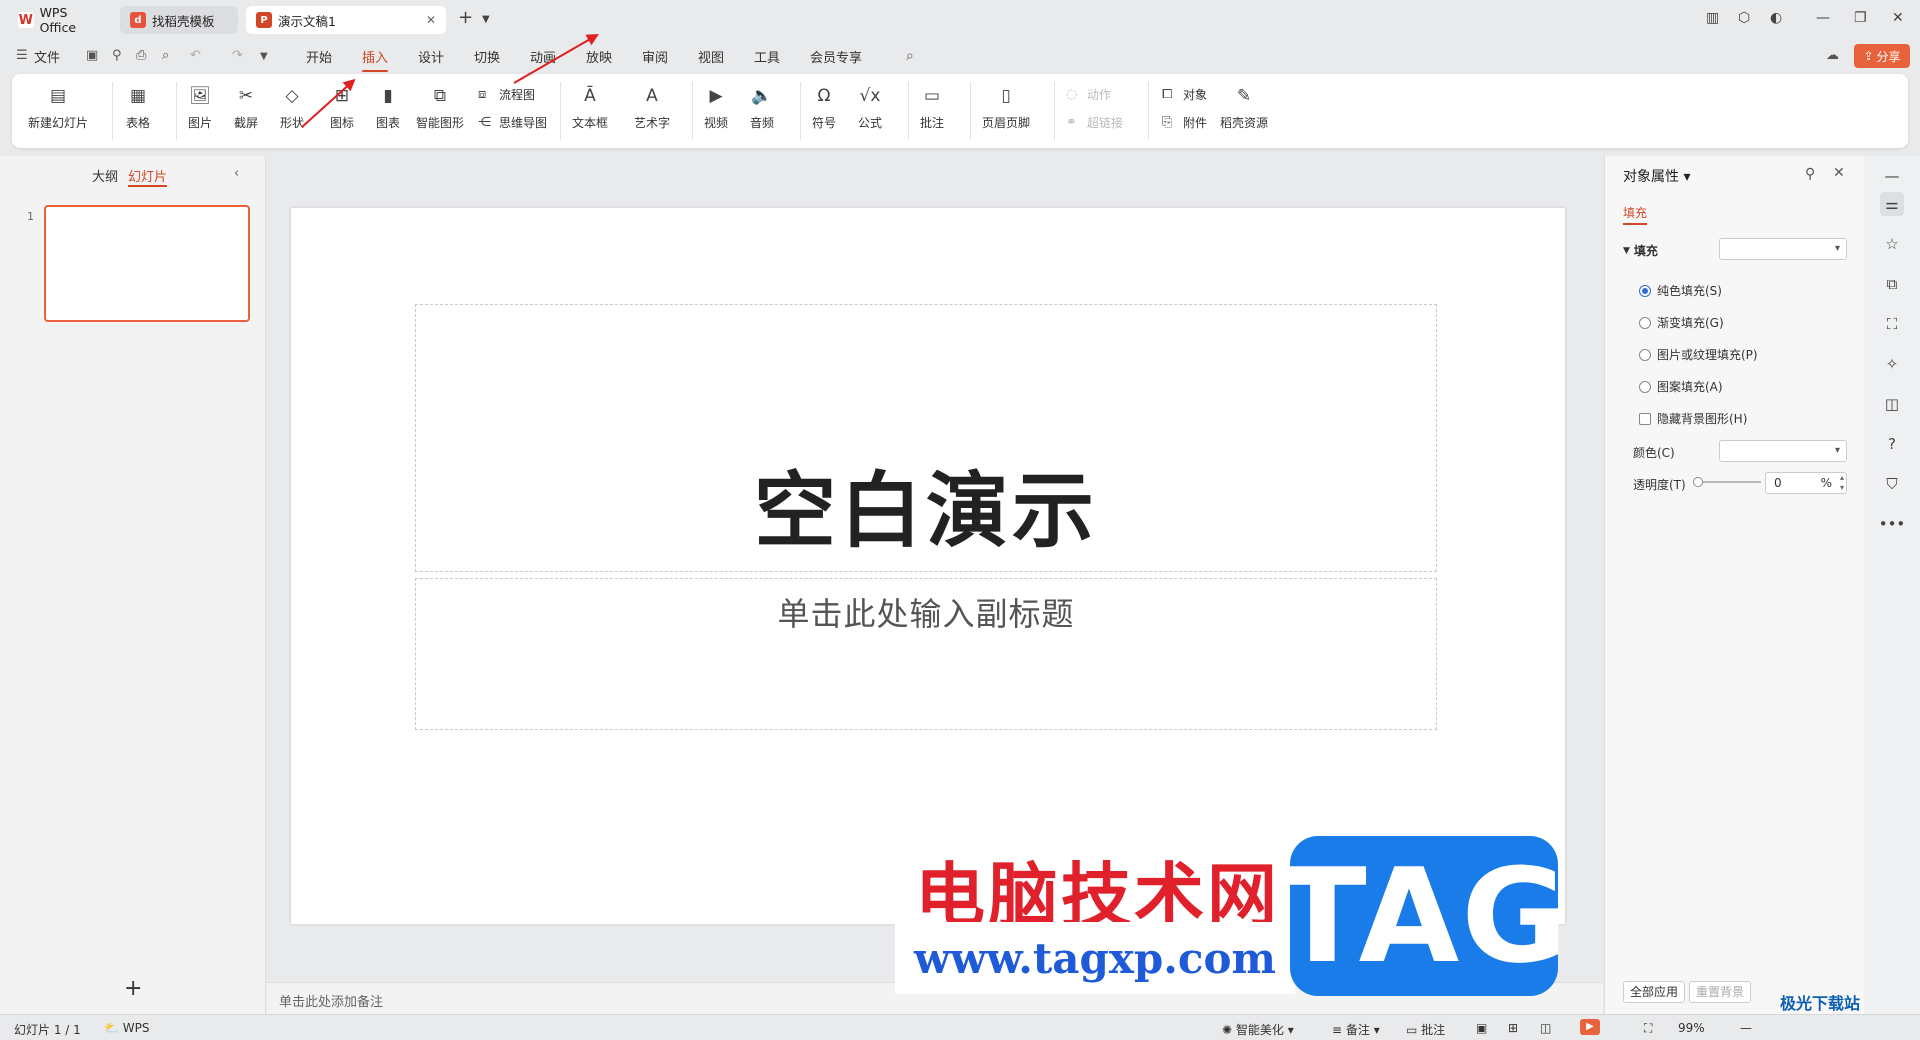 The width and height of the screenshot is (1920, 1040). I want to click on fit-icon: ⛶, so click(1648, 1028).